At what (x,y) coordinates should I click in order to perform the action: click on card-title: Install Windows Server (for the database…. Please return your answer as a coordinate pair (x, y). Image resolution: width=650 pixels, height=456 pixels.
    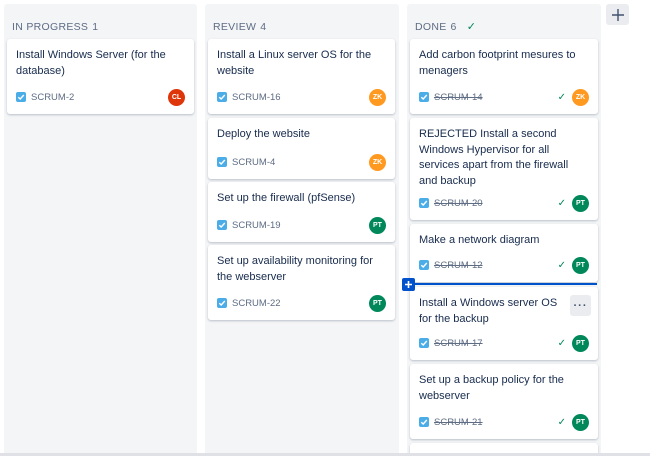
    Looking at the image, I should click on (91, 63).